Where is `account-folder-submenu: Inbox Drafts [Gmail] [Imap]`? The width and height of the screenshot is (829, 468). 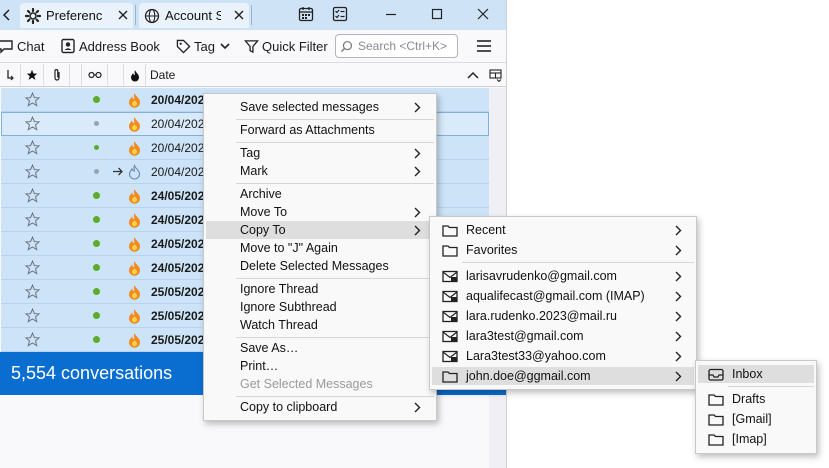 account-folder-submenu: Inbox Drafts [Gmail] [Imap] is located at coordinates (756, 407).